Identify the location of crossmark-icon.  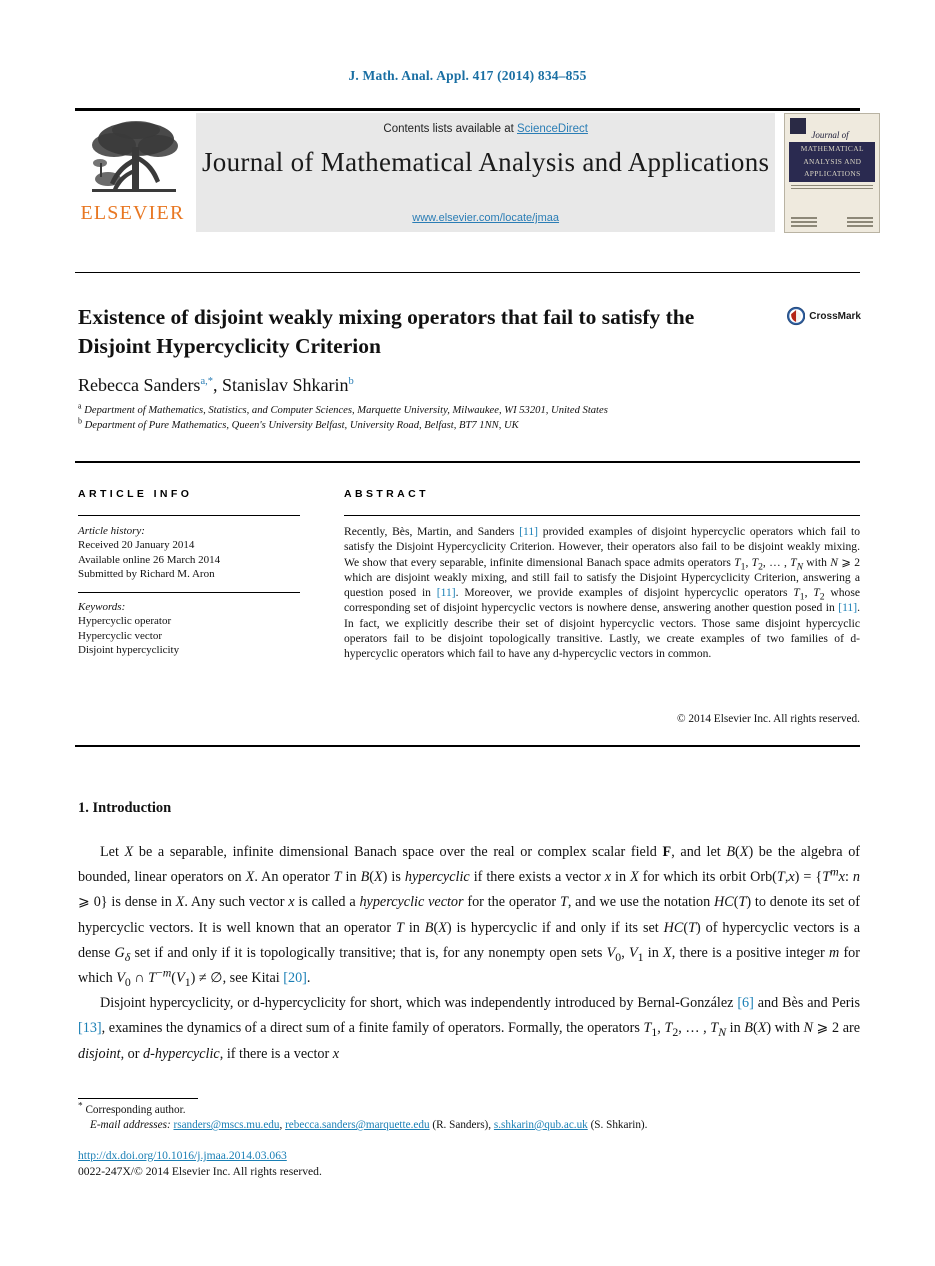
(796, 316).